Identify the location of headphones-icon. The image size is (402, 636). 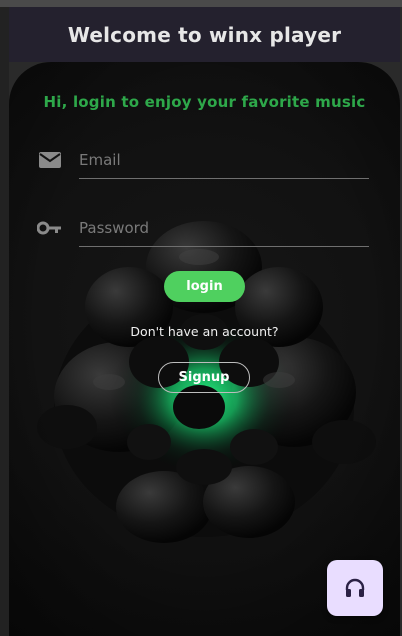
(355, 587).